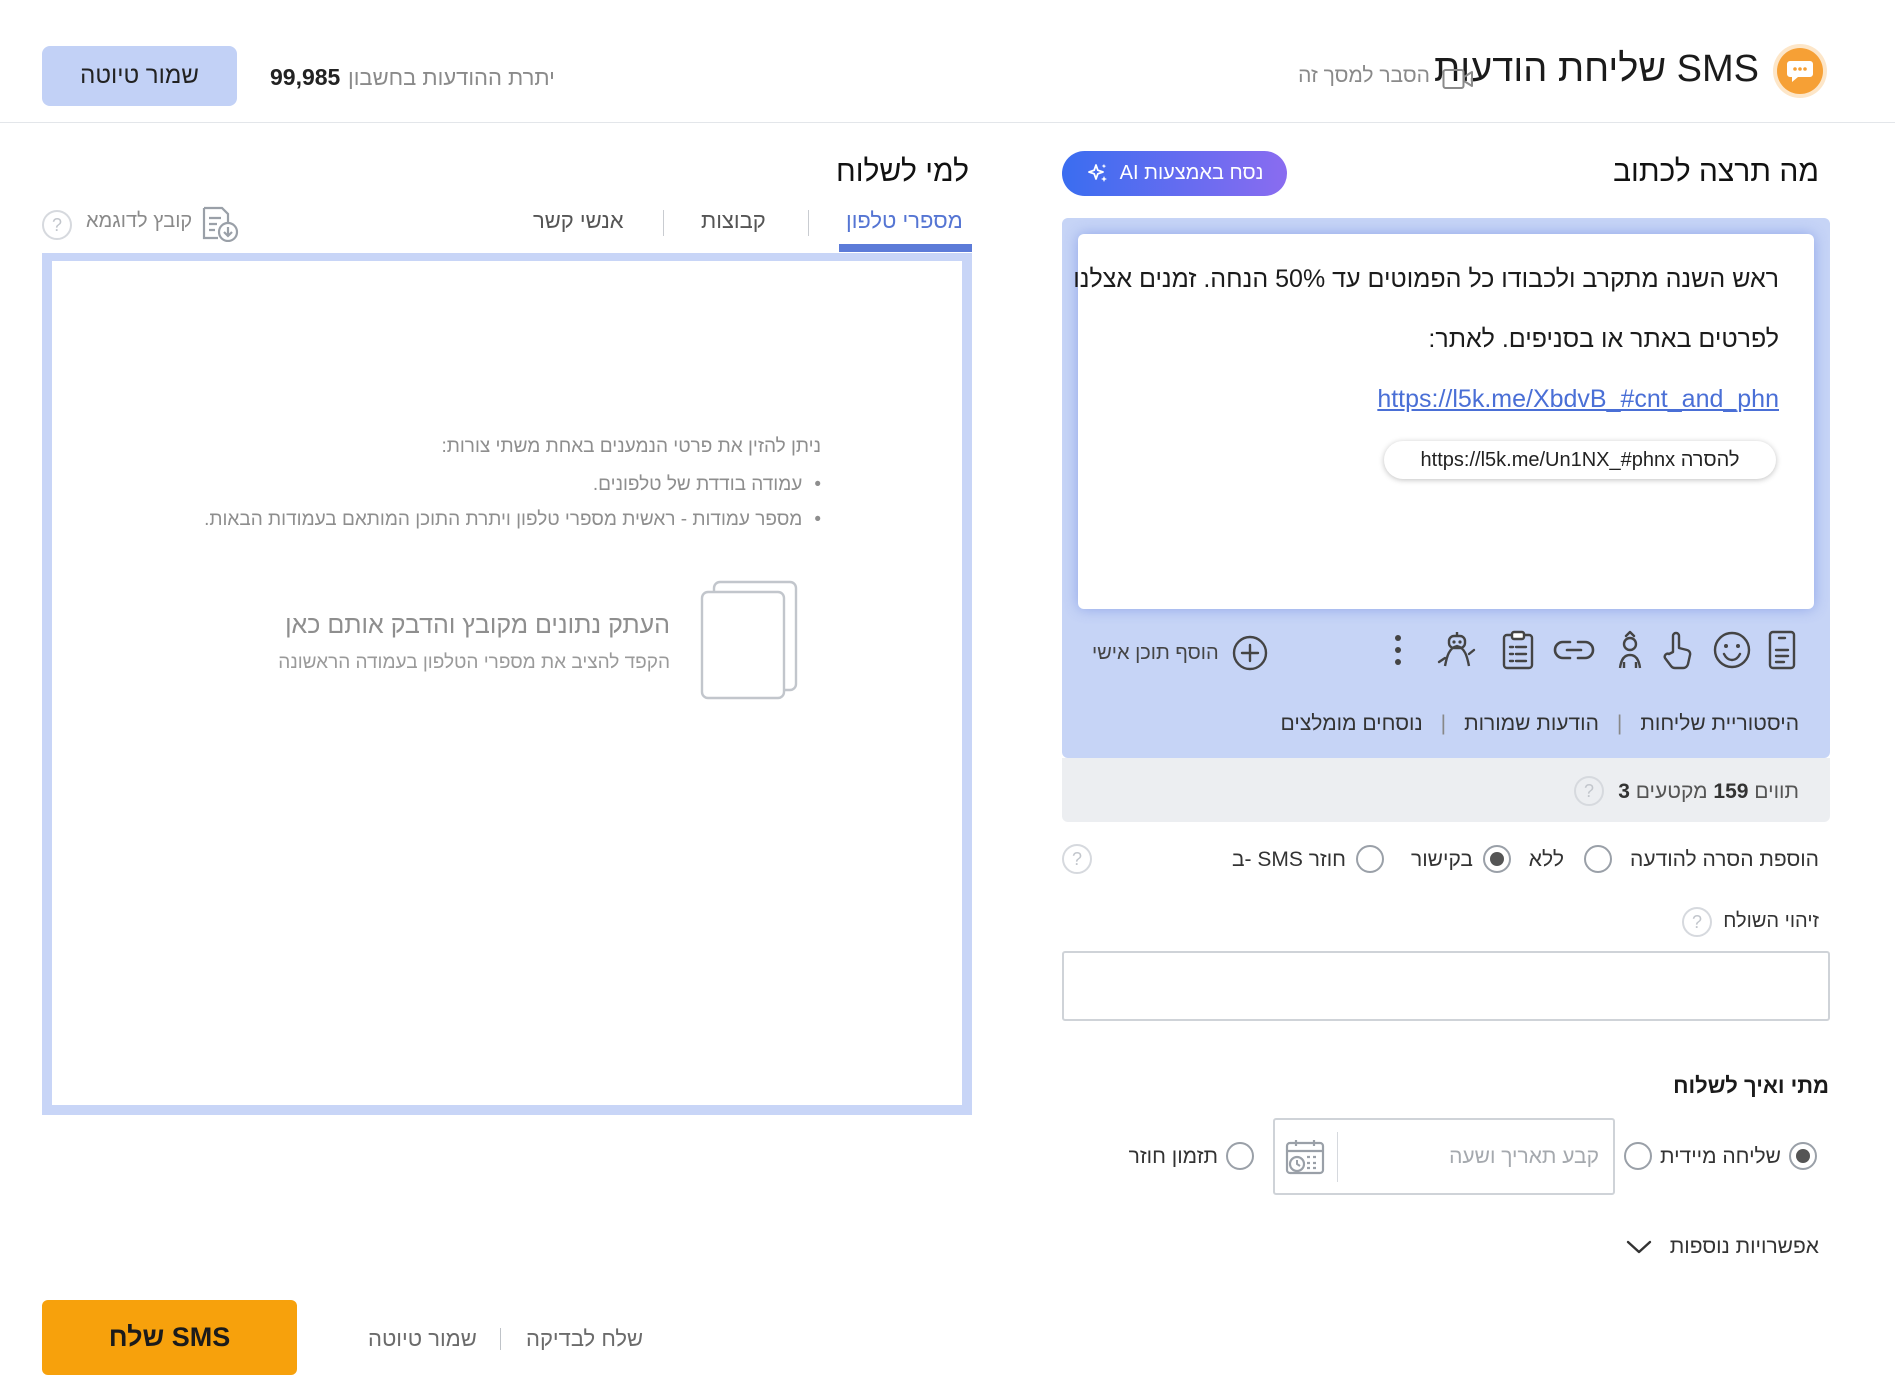 This screenshot has width=1895, height=1394. I want to click on chat-logo-icon, so click(1800, 71).